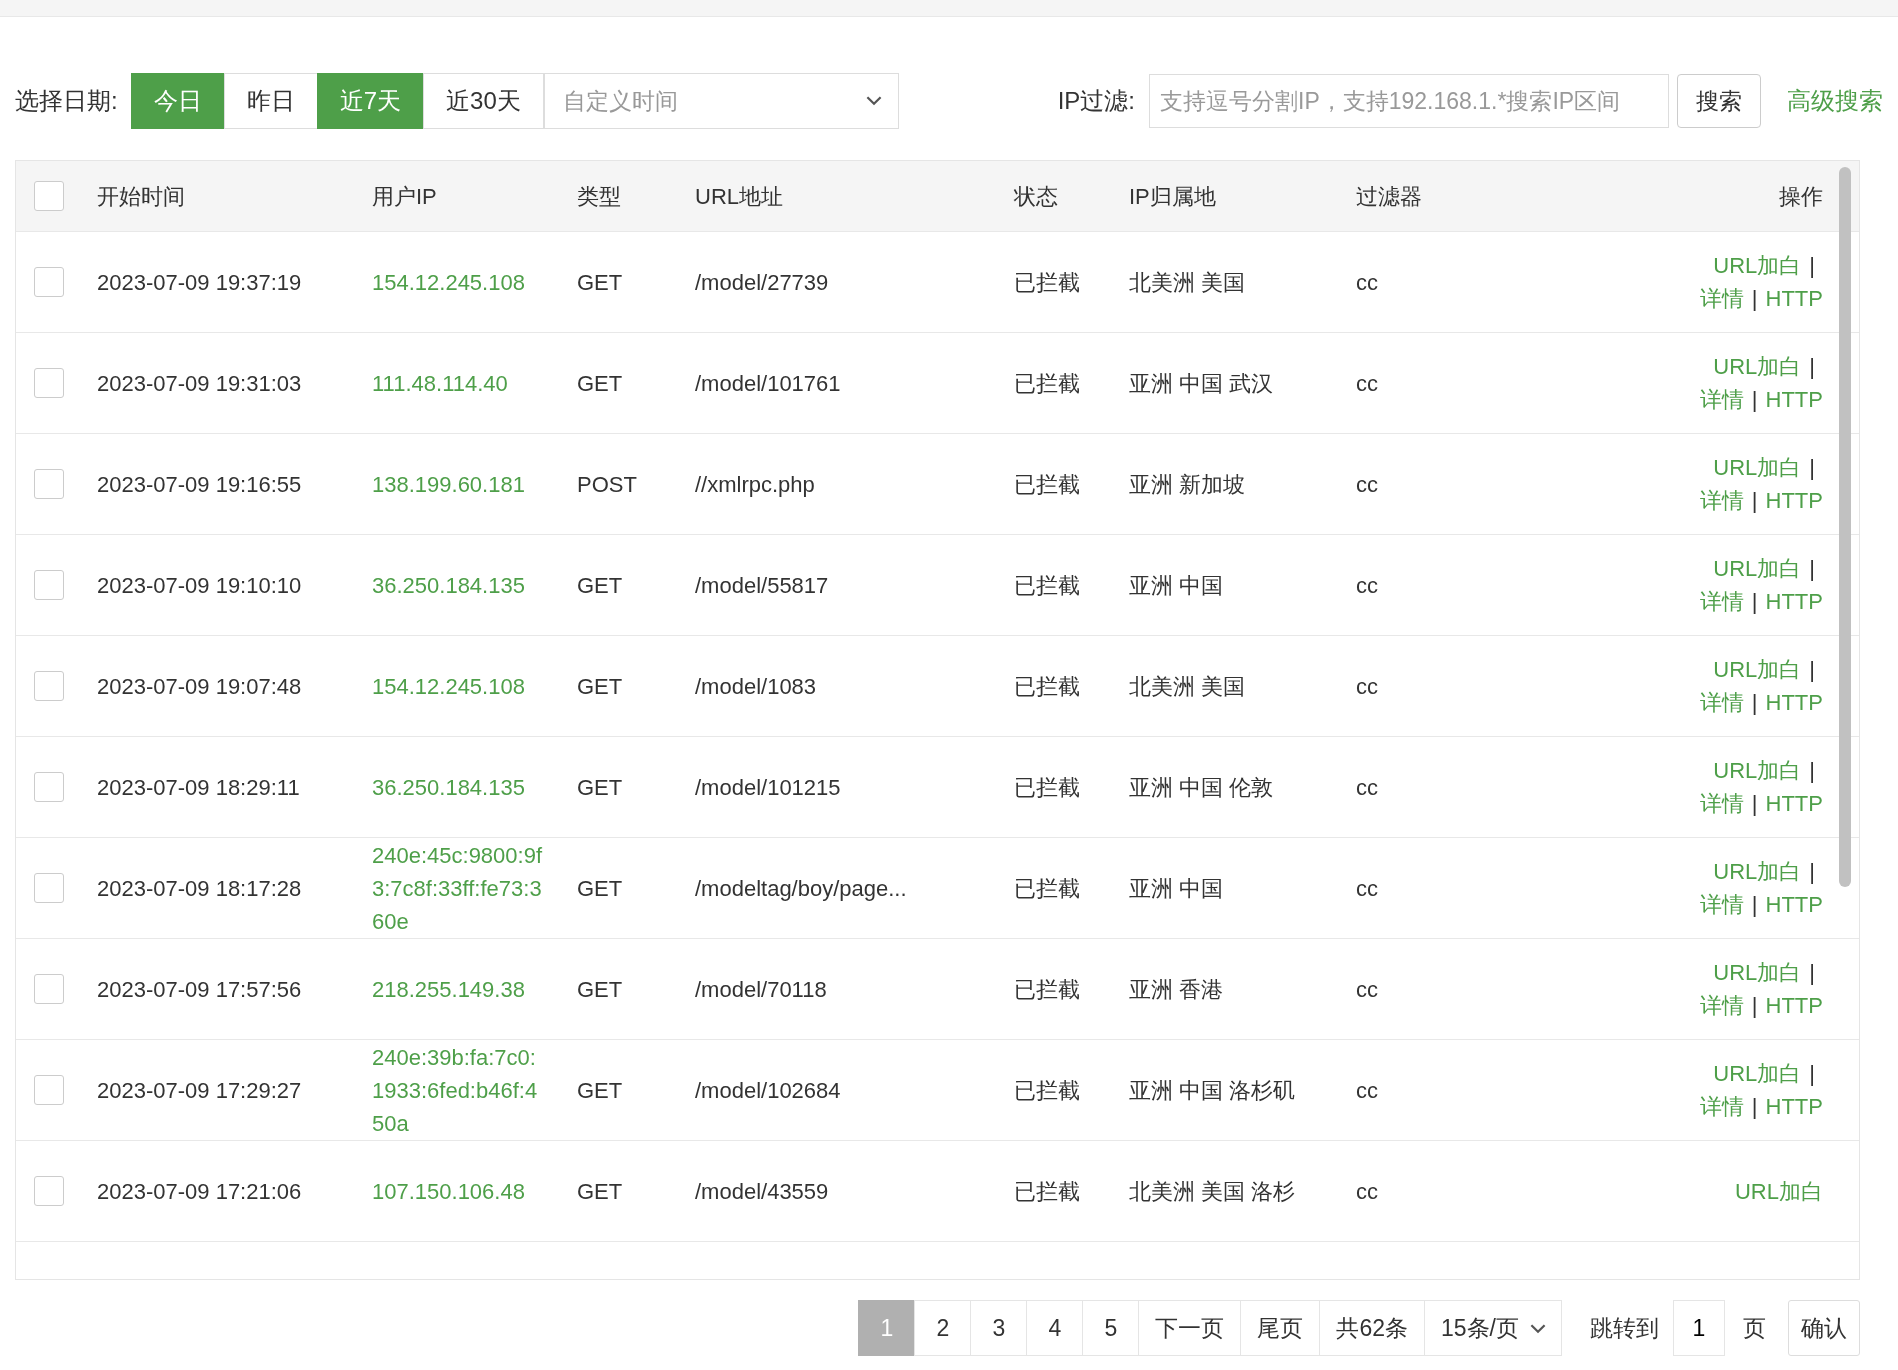 This screenshot has height=1370, width=1898. What do you see at coordinates (1280, 1328) in the screenshot?
I see `last-page-button: 尾页` at bounding box center [1280, 1328].